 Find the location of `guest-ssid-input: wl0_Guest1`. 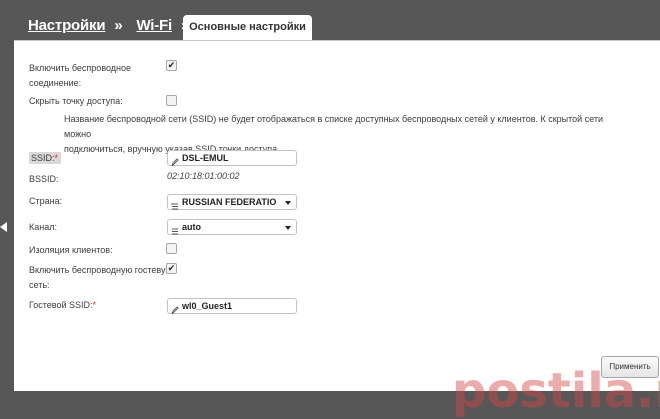

guest-ssid-input: wl0_Guest1 is located at coordinates (232, 306).